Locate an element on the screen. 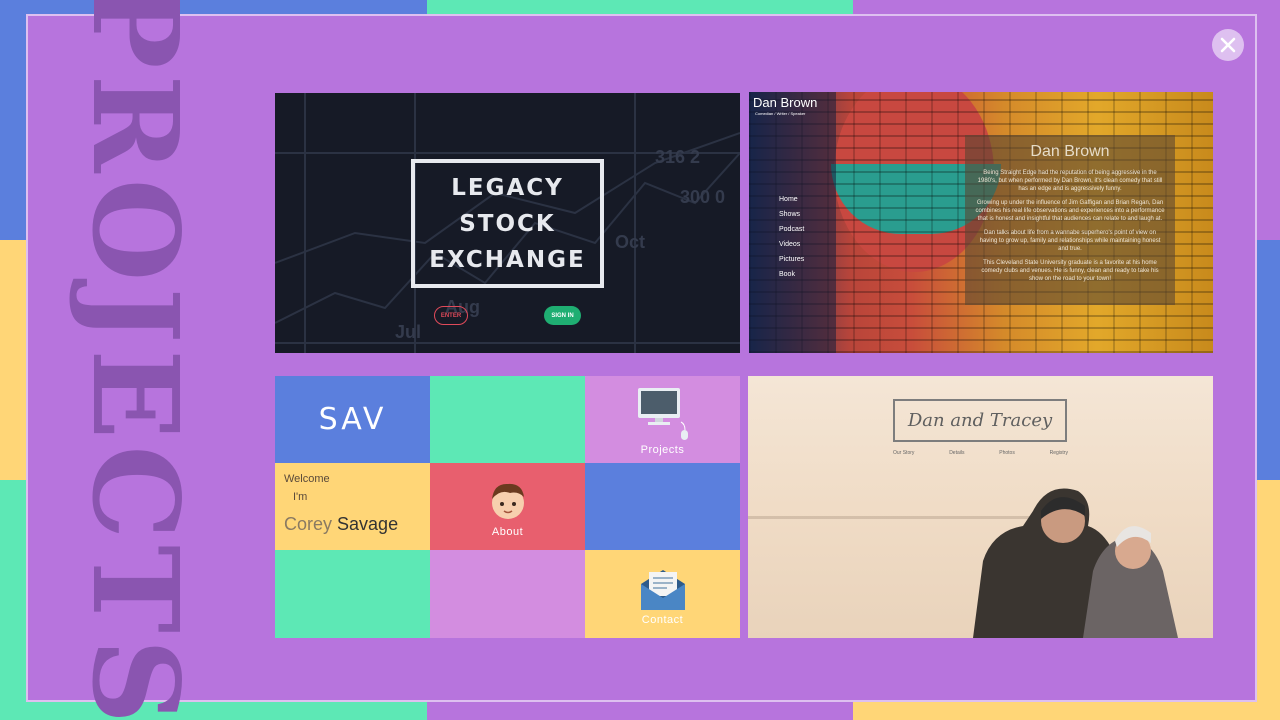  nav-item-home: Home is located at coordinates (791, 199).